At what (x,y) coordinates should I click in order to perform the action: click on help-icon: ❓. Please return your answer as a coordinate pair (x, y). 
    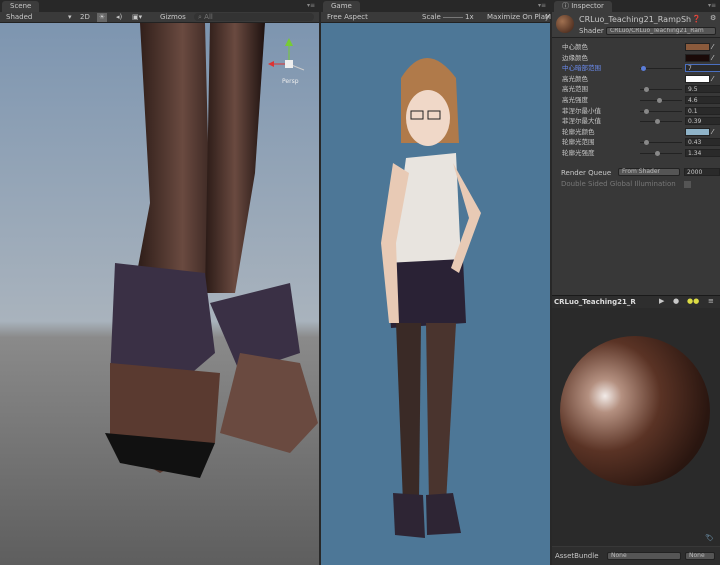
    Looking at the image, I should click on (696, 19).